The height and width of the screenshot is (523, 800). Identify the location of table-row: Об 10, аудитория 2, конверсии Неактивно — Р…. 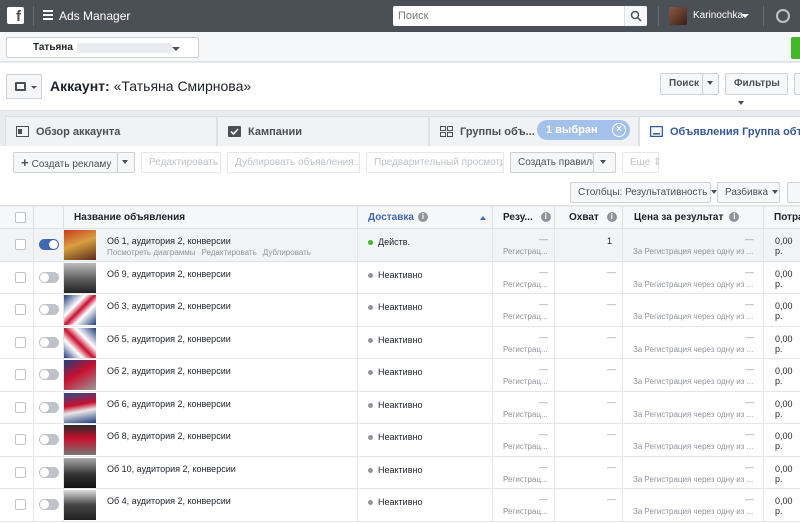
(400, 472).